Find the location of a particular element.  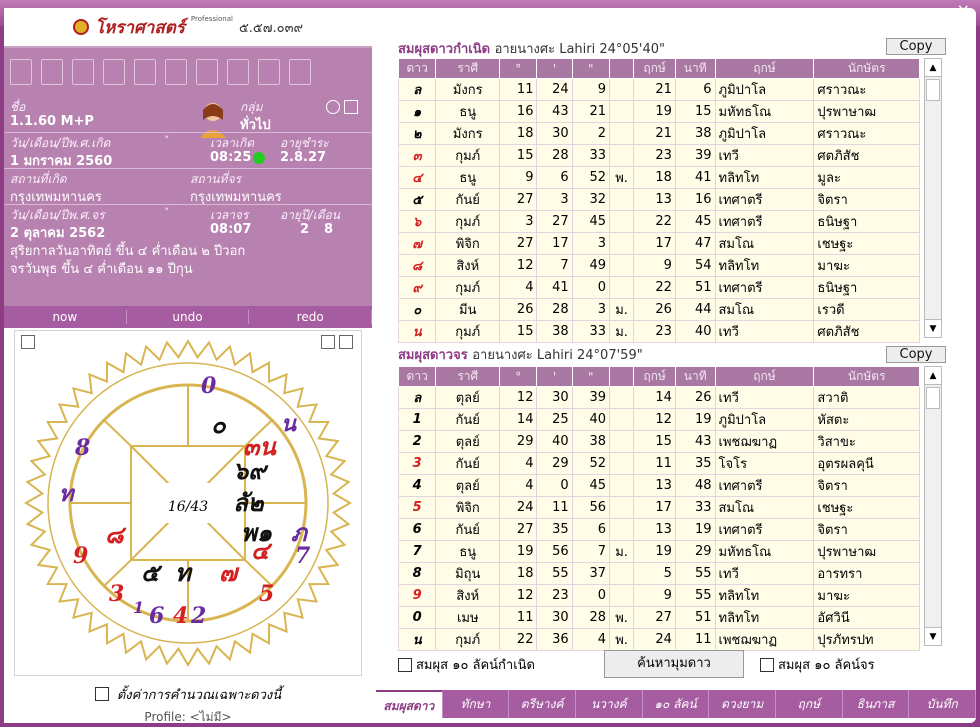

export-icon is located at coordinates (269, 72).